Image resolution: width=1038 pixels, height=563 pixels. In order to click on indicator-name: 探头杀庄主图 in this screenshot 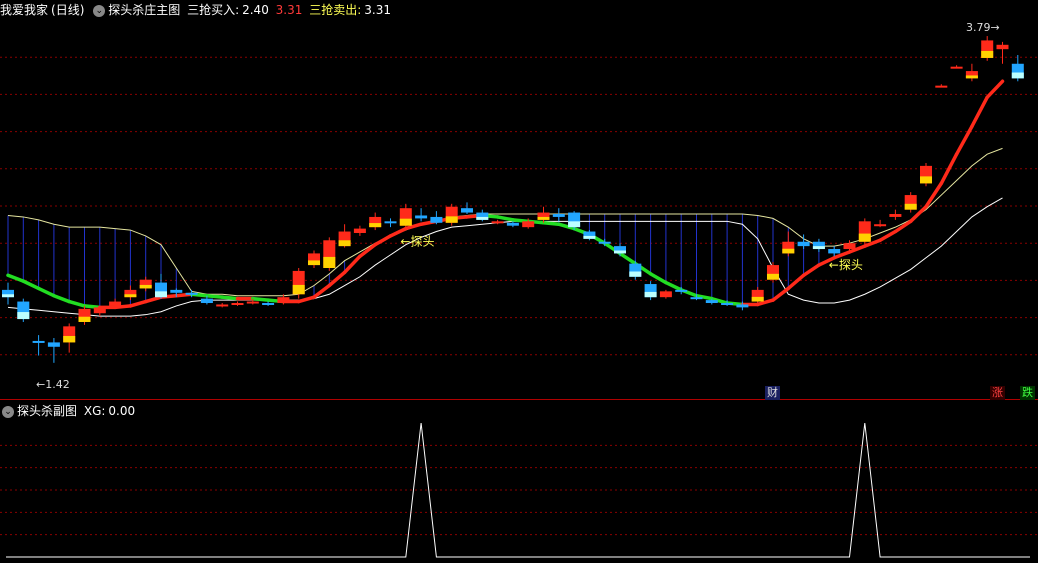, I will do `click(144, 10)`.